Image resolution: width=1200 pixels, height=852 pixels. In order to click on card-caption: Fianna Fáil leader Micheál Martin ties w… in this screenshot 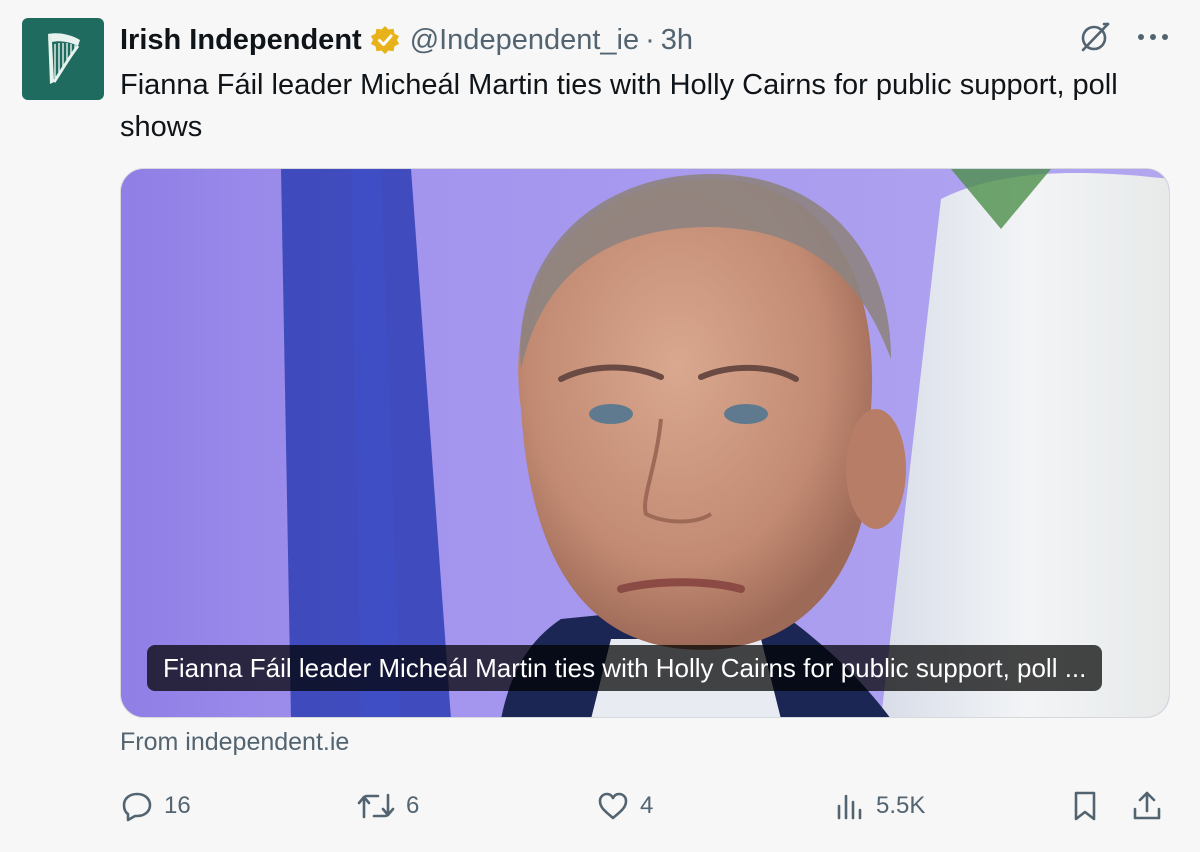, I will do `click(625, 668)`.